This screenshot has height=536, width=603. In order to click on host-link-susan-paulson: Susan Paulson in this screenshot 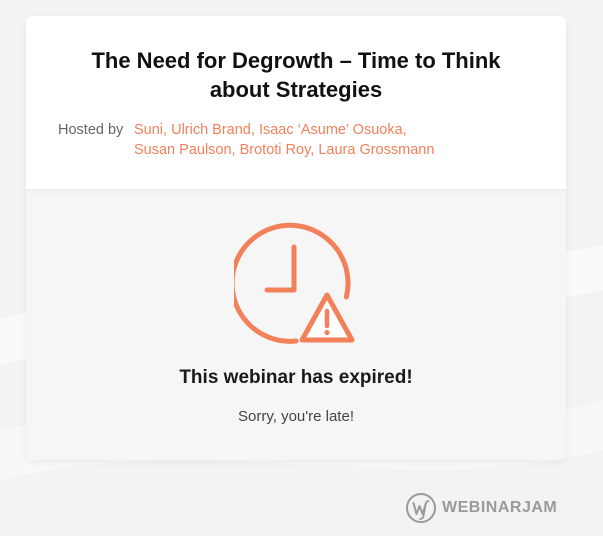, I will do `click(183, 150)`.